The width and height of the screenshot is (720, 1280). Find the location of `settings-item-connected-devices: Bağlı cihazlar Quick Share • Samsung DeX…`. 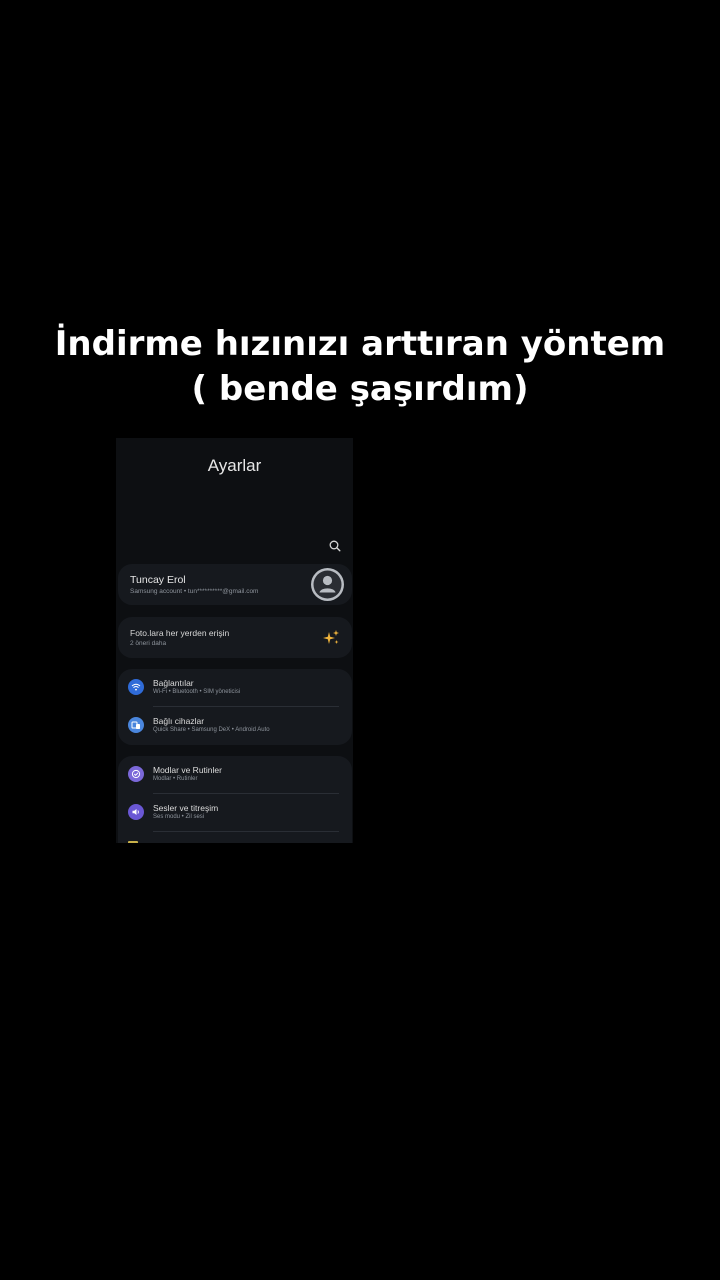

settings-item-connected-devices: Bağlı cihazlar Quick Share • Samsung DeX… is located at coordinates (235, 725).